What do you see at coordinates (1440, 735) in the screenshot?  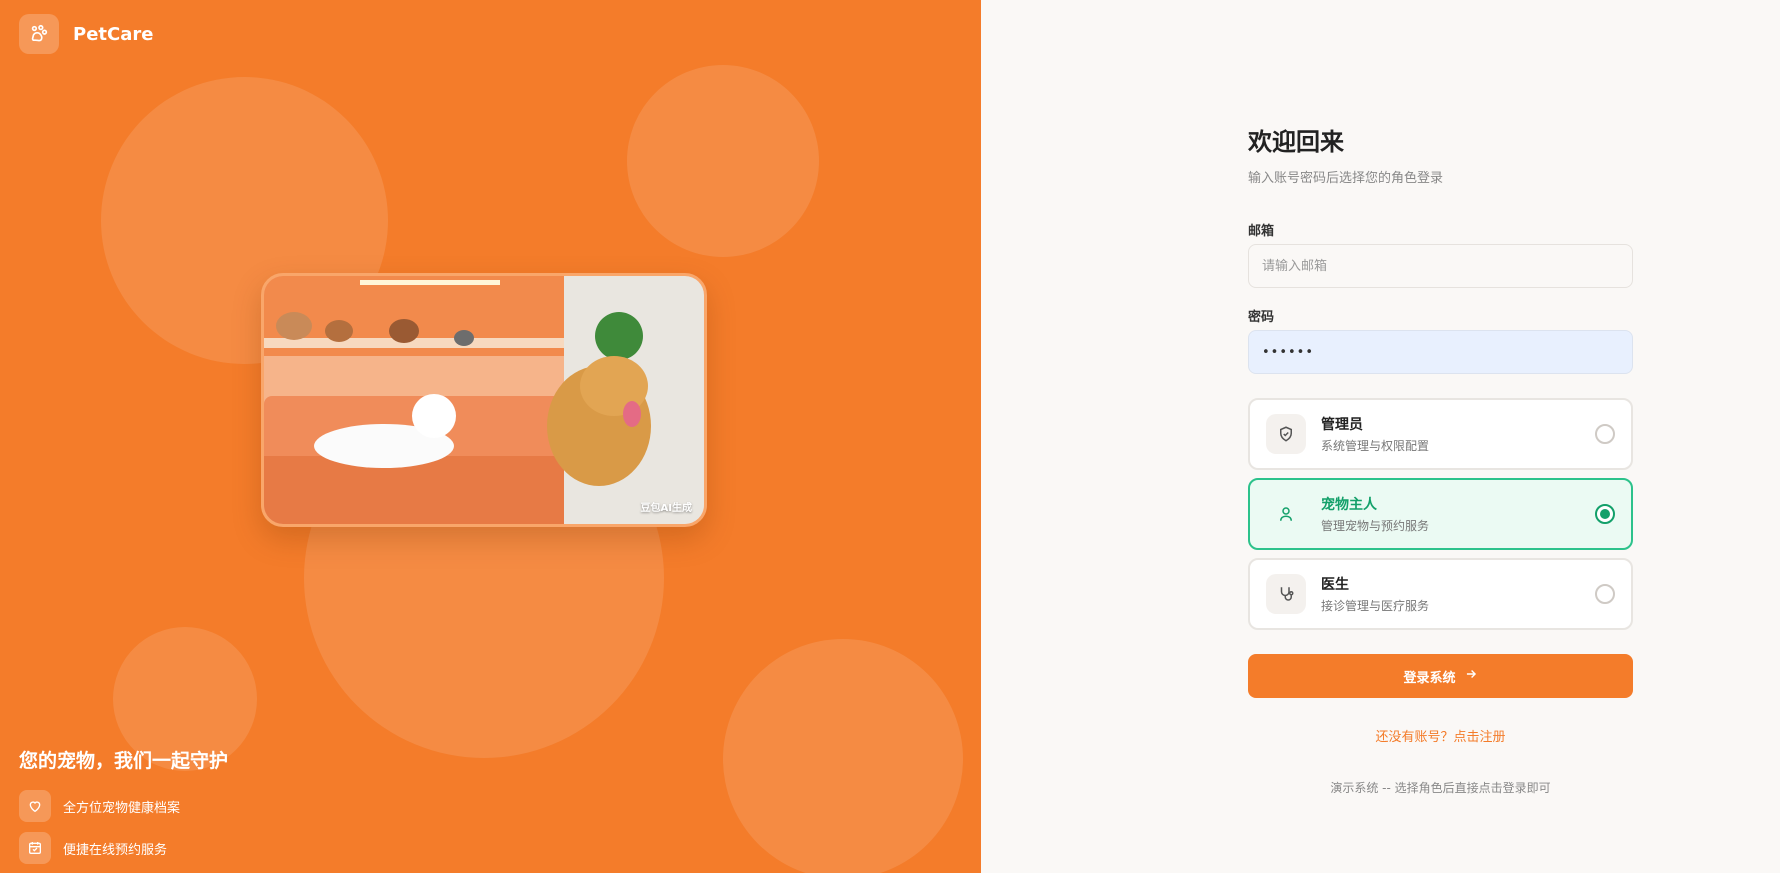 I see `register-link: 还没有账号？点击注册` at bounding box center [1440, 735].